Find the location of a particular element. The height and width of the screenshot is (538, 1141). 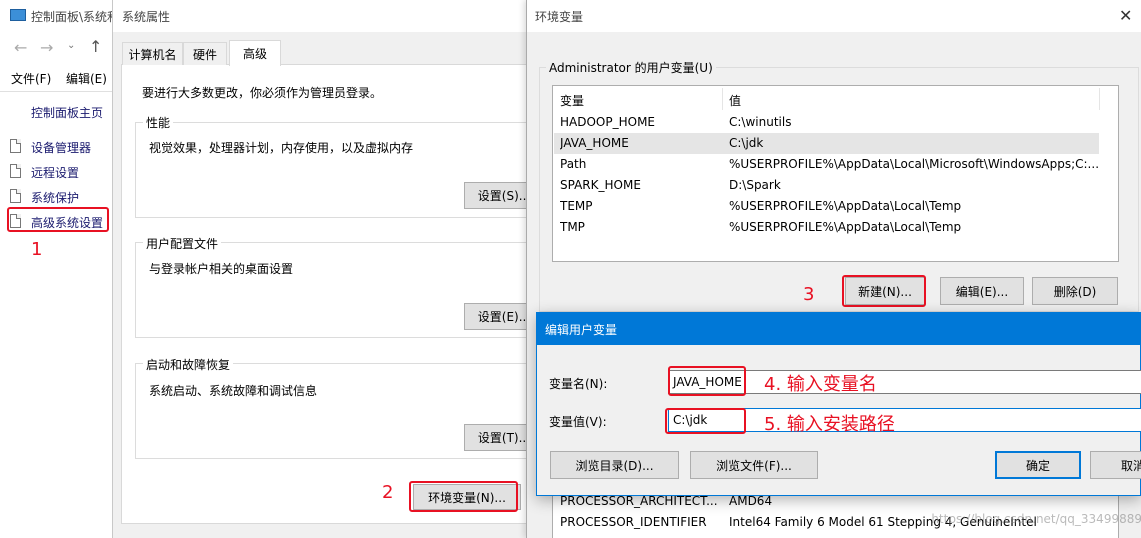

var-value: C:\winutils is located at coordinates (760, 122).